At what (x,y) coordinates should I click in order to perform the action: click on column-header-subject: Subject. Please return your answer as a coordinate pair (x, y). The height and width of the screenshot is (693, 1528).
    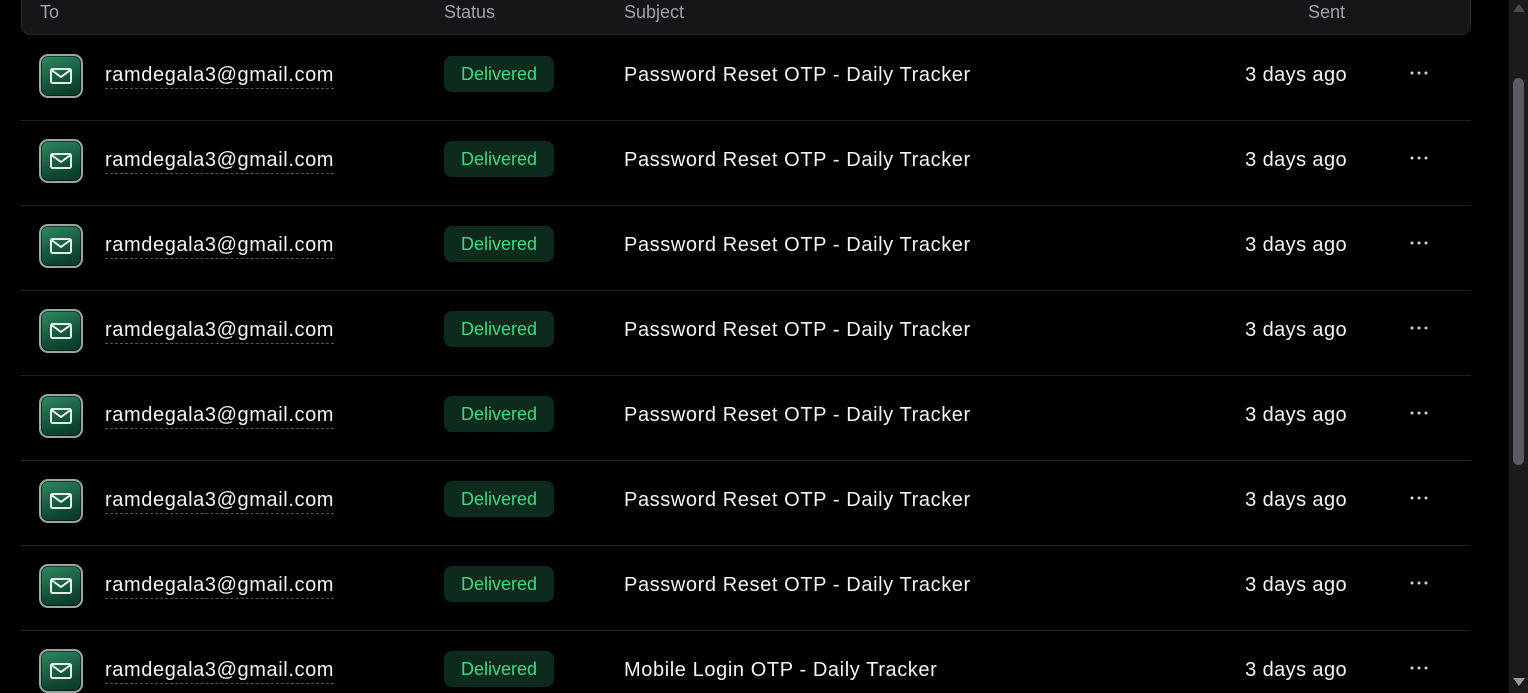
    Looking at the image, I should click on (654, 12).